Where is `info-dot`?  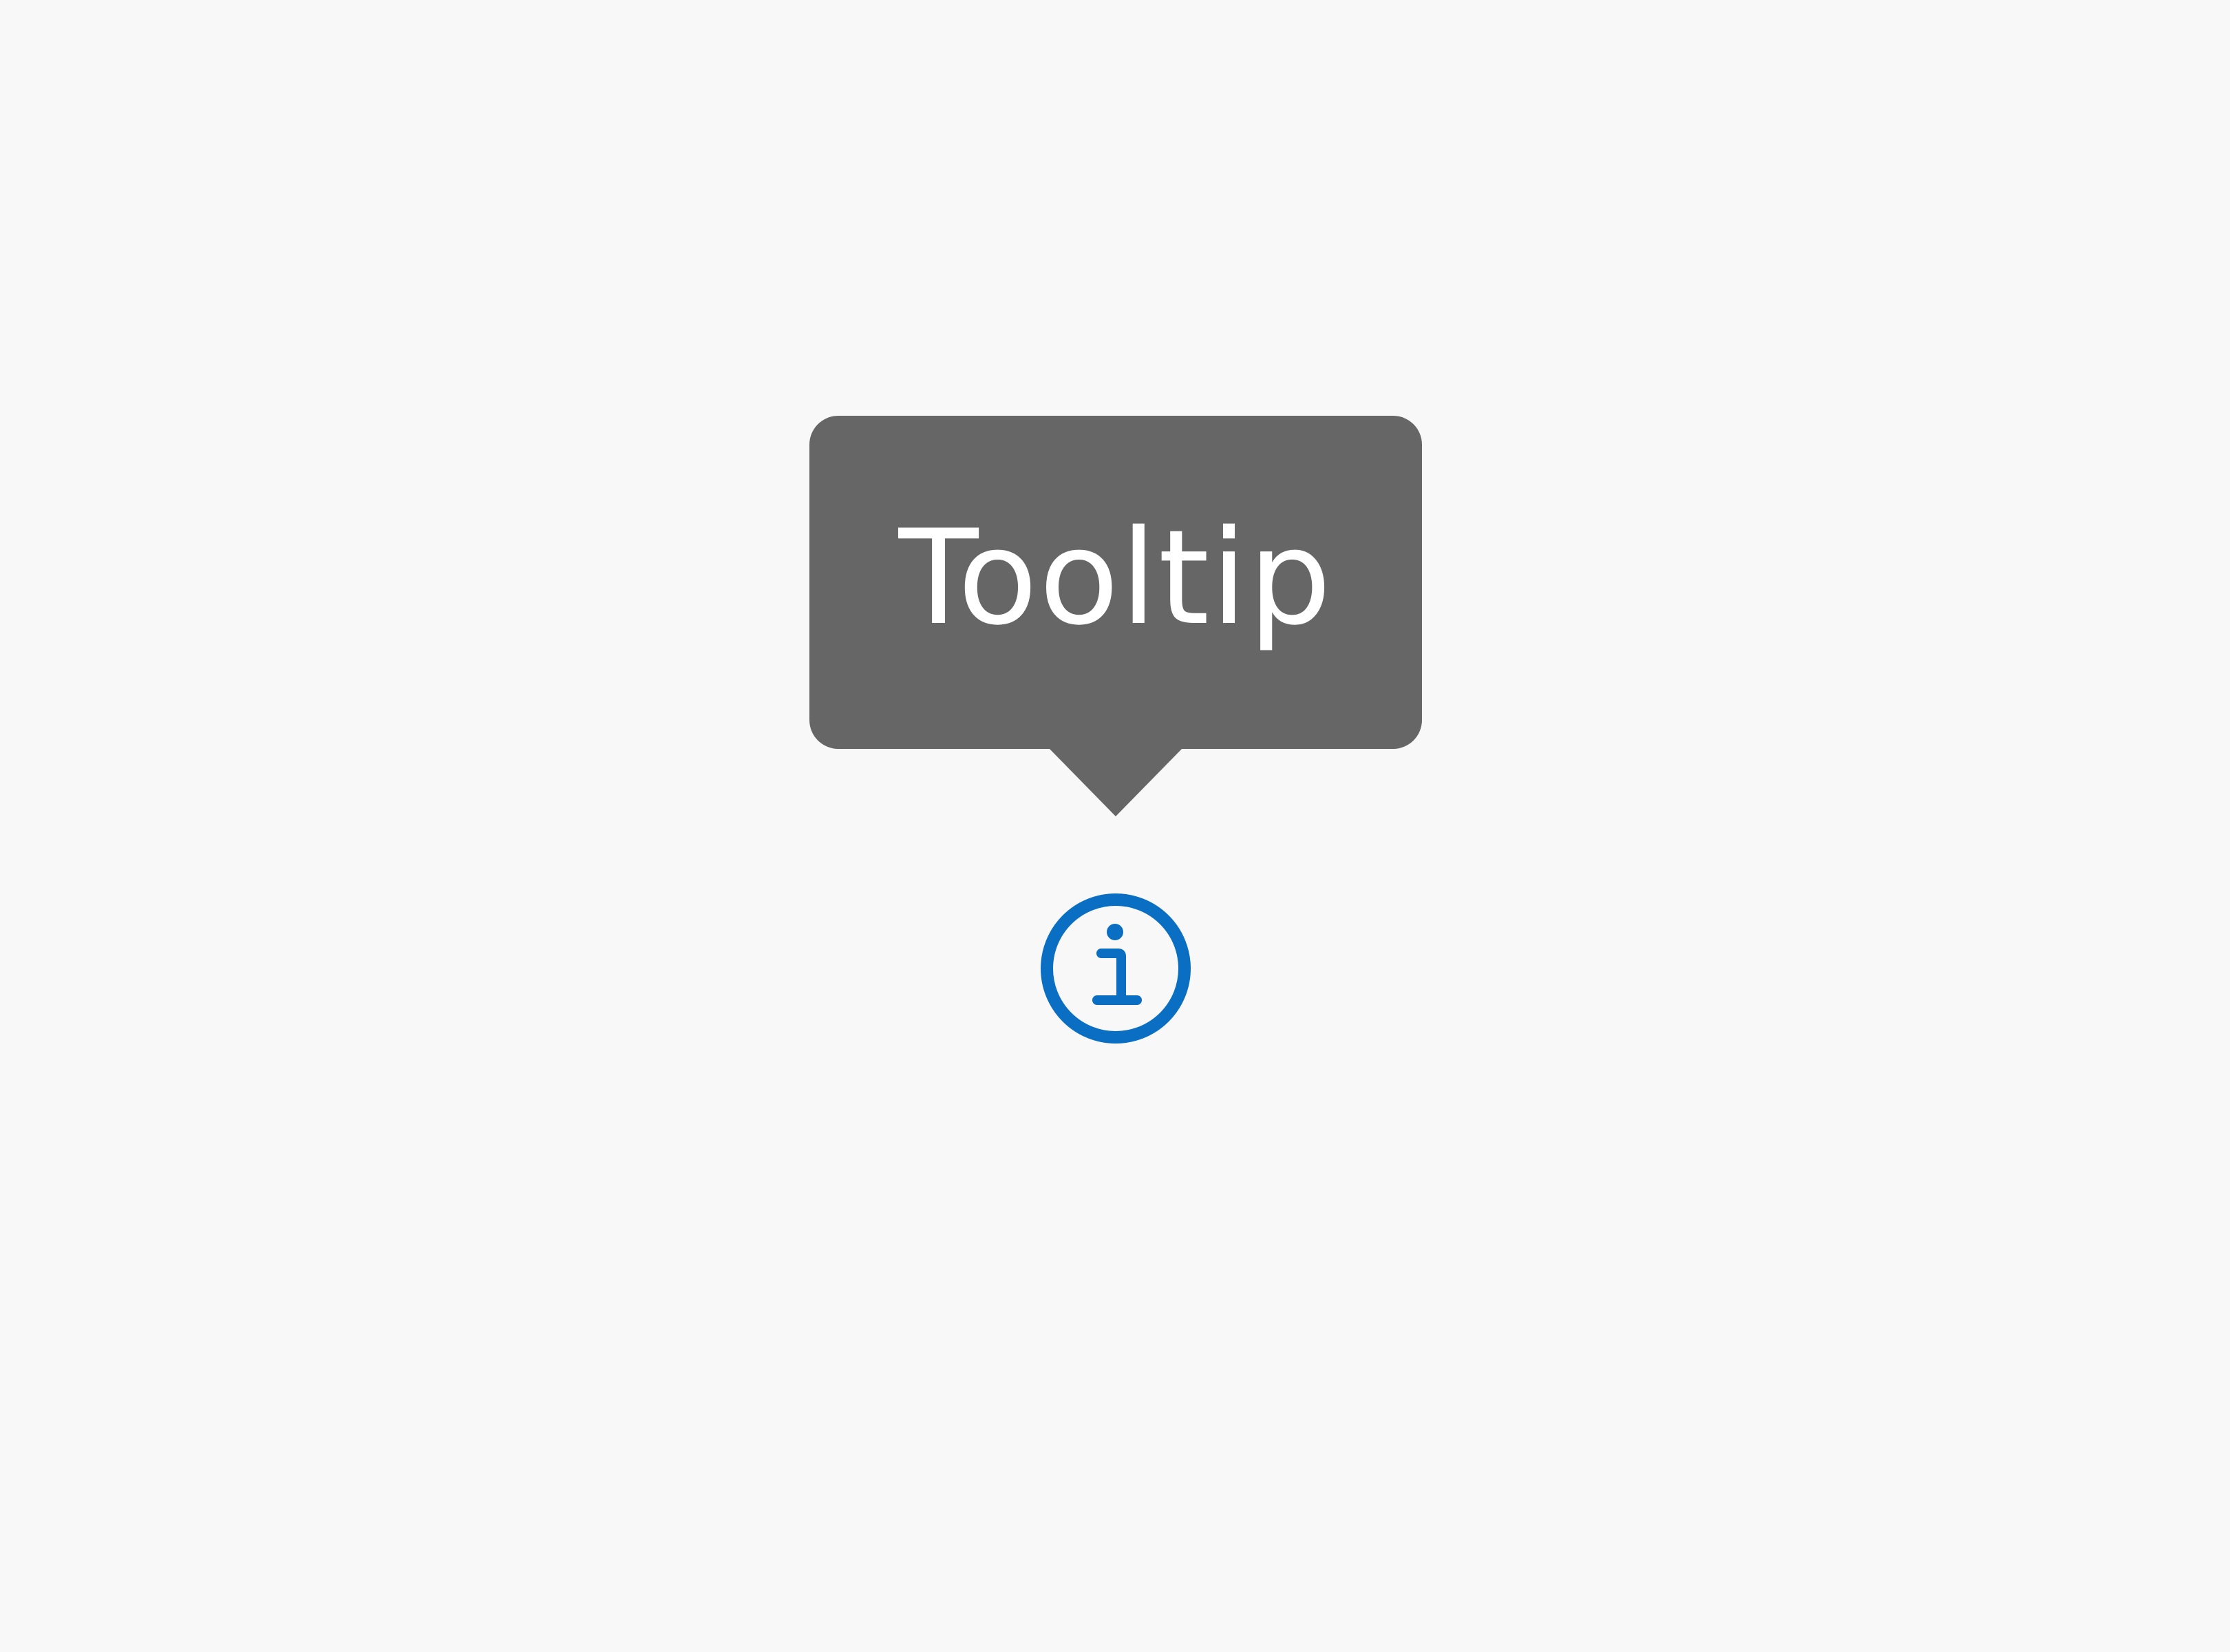
info-dot is located at coordinates (1115, 932).